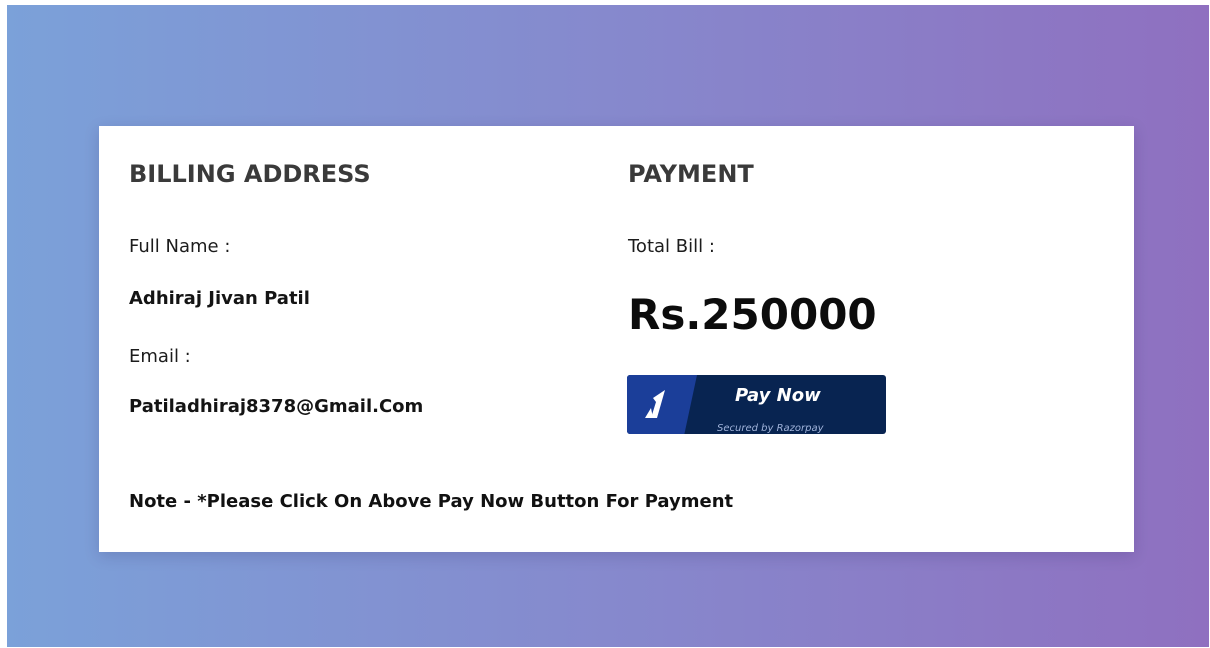  What do you see at coordinates (752, 314) in the screenshot?
I see `total-bill-amount: Rs.250000` at bounding box center [752, 314].